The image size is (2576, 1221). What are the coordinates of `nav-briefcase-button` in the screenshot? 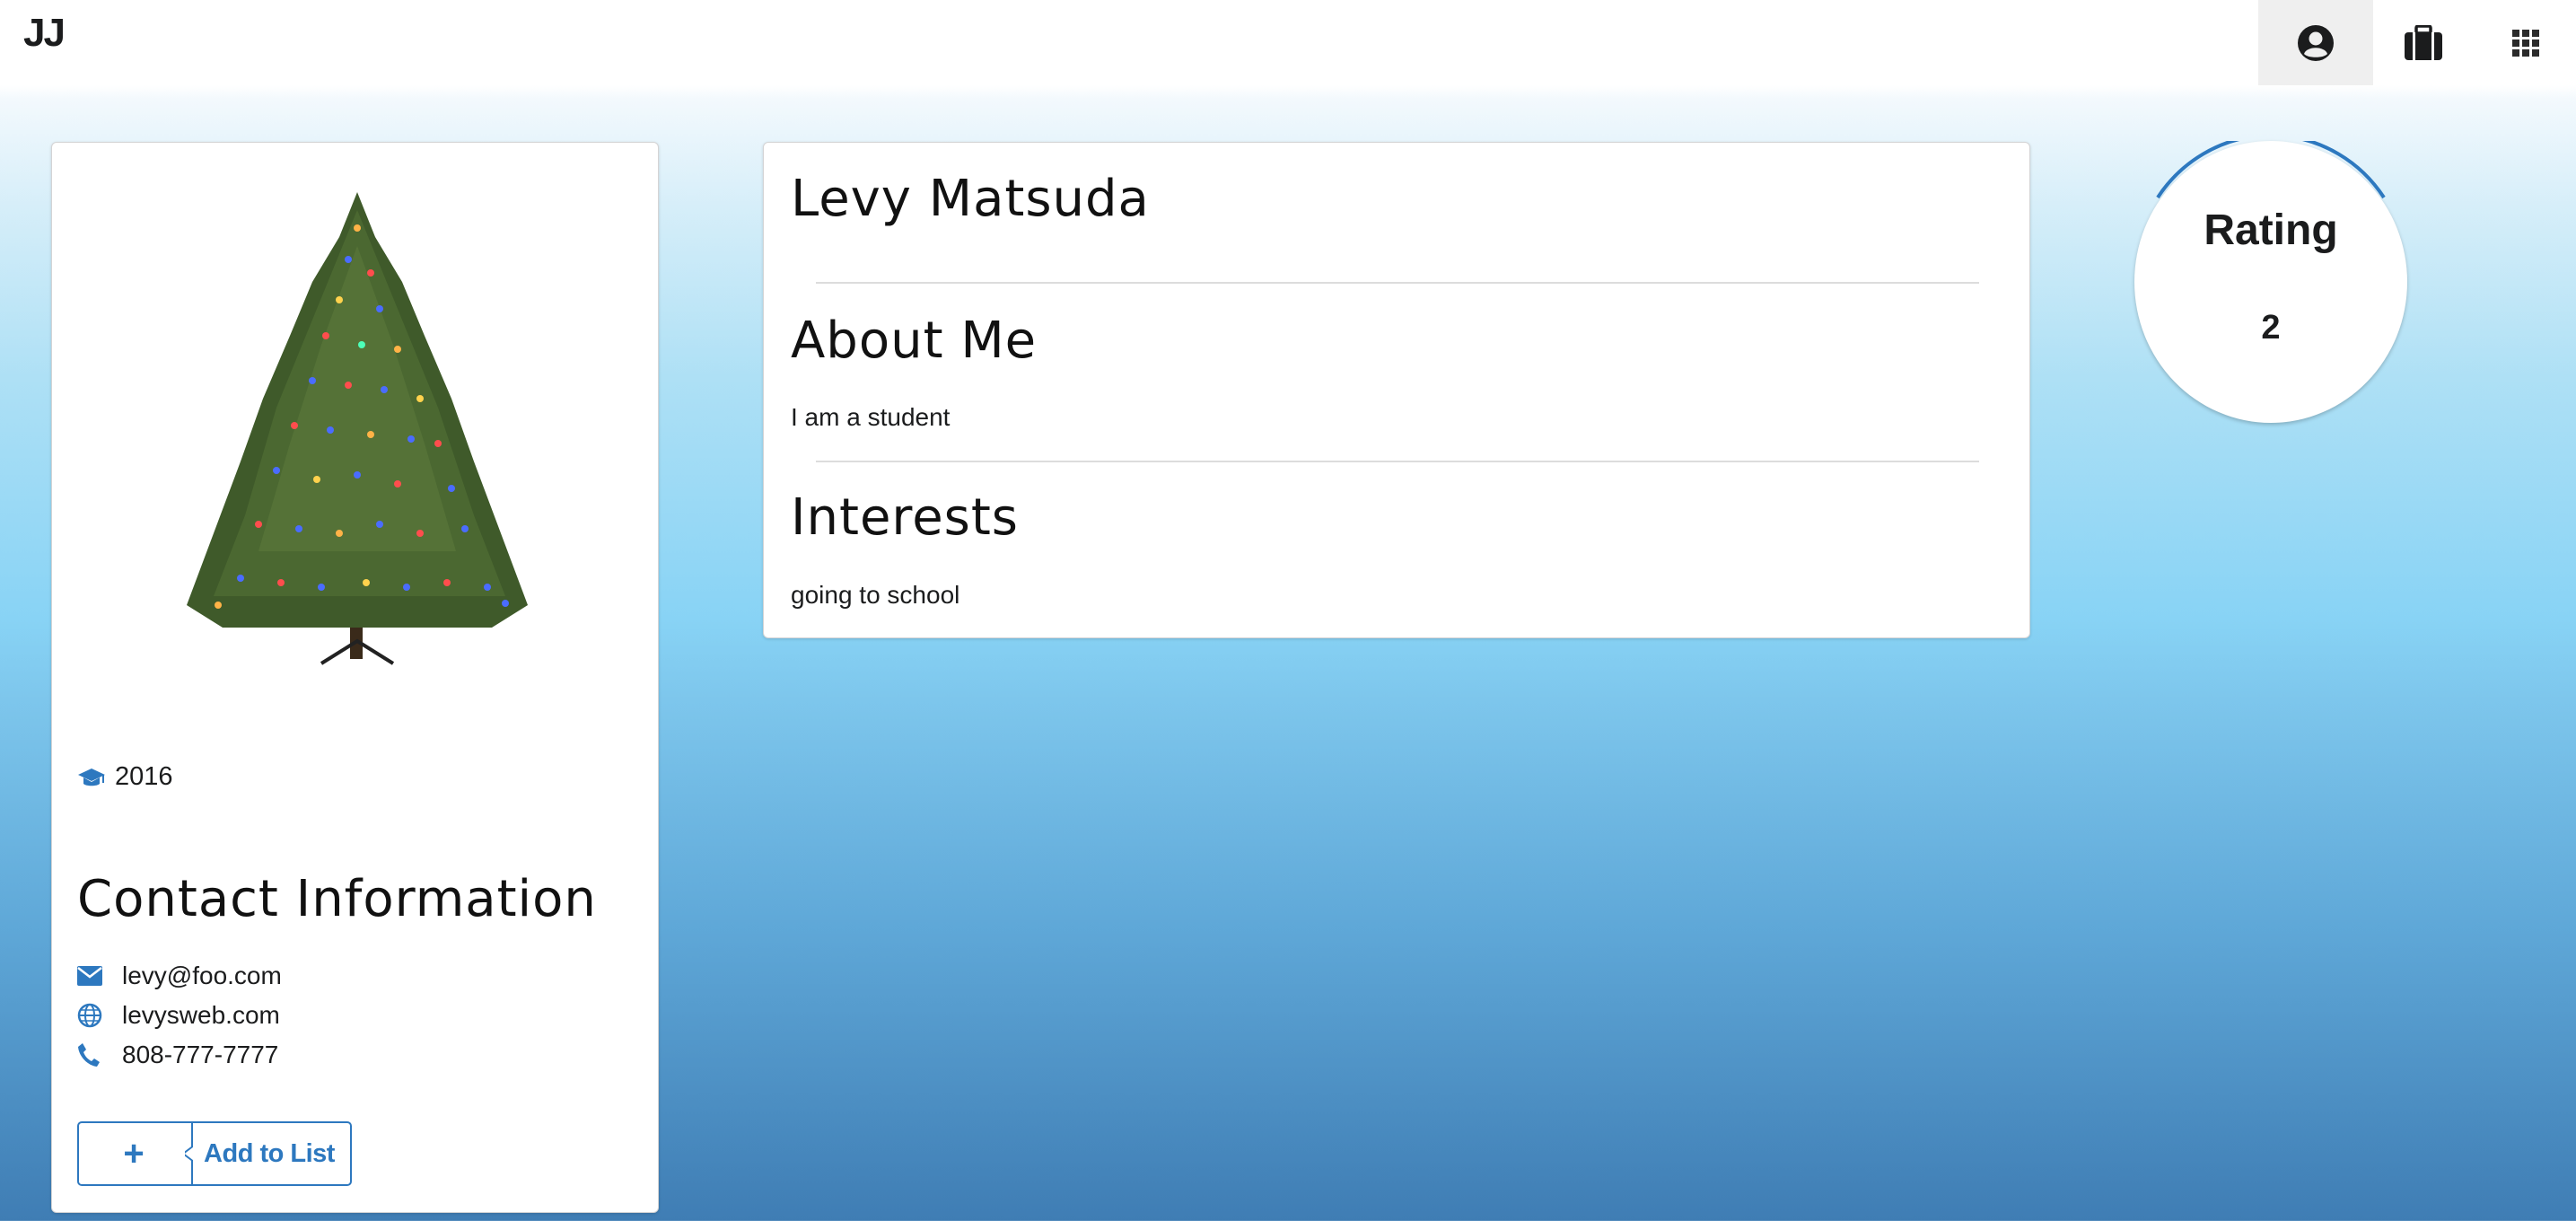 It's located at (2423, 43).